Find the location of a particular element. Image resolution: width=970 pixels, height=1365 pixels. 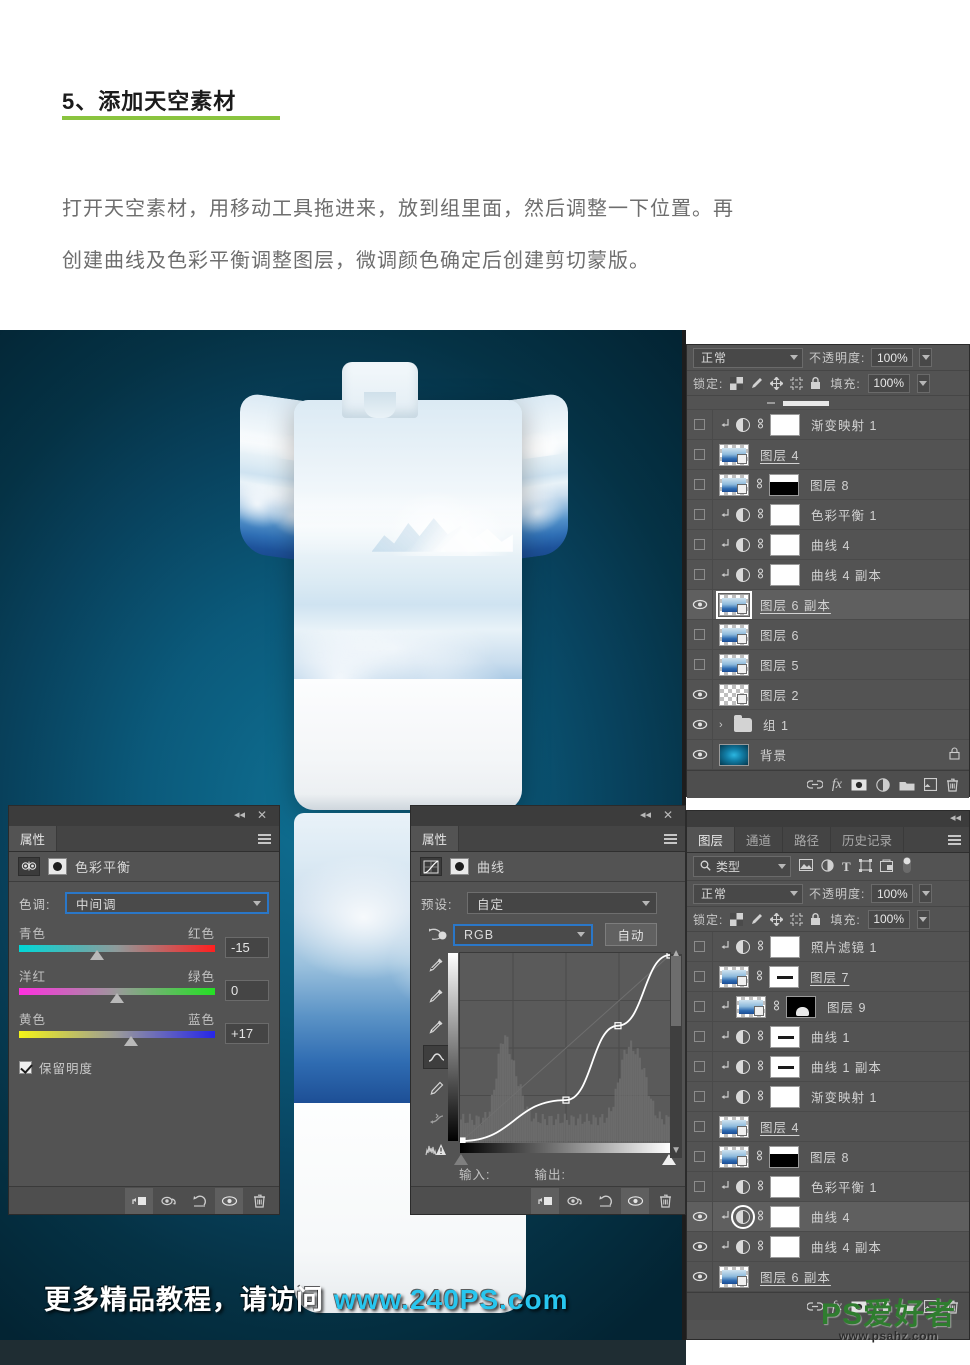

cv-preset-row: 预设: 自定 is located at coordinates (548, 903).